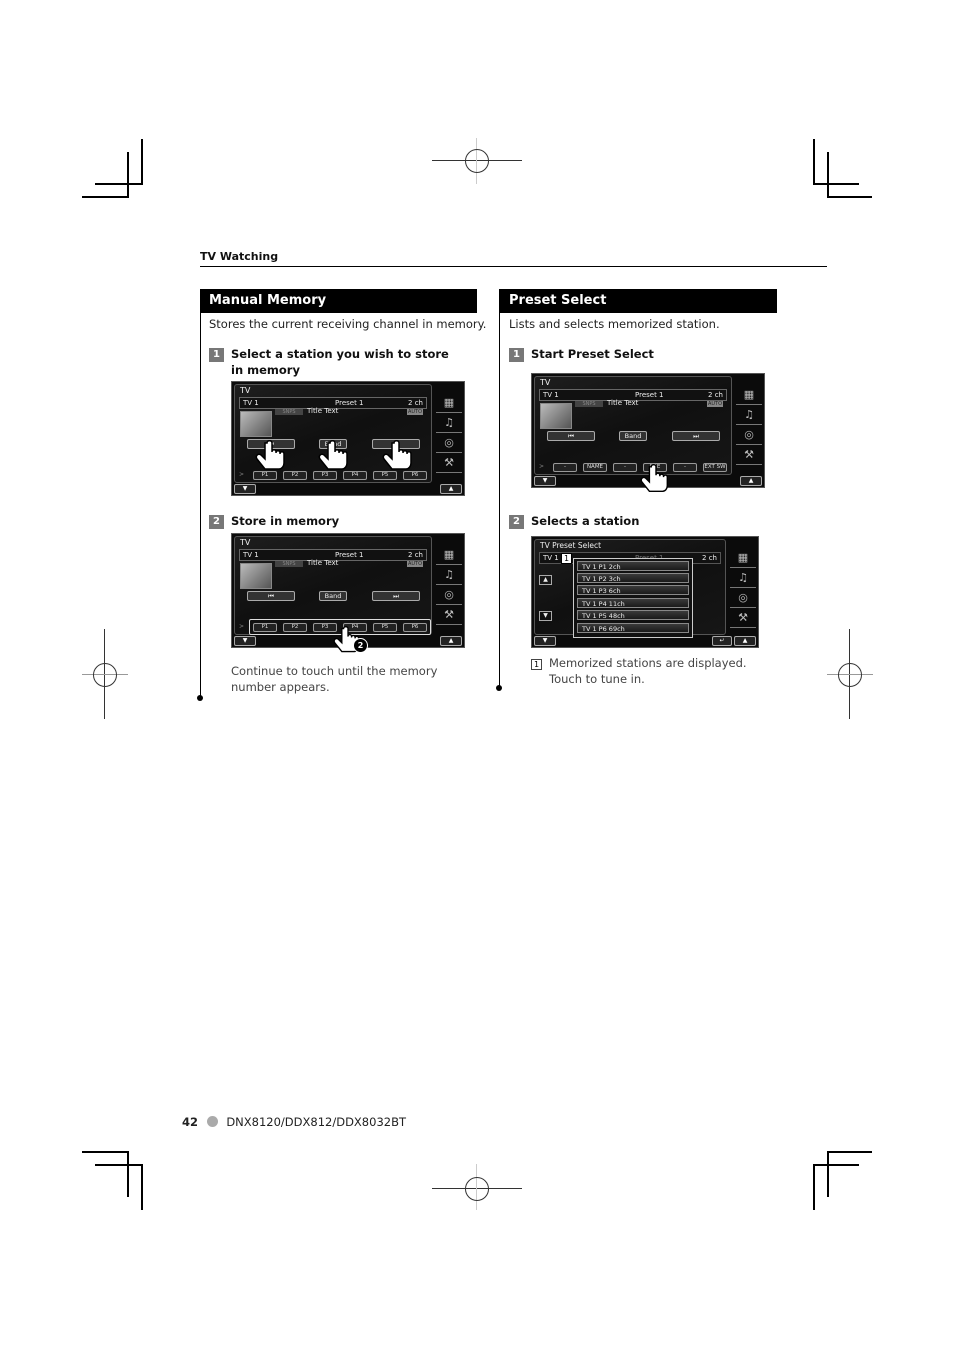  I want to click on page-footer: 42 DNX8120/DDX812/DDX8032BT, so click(294, 1122).